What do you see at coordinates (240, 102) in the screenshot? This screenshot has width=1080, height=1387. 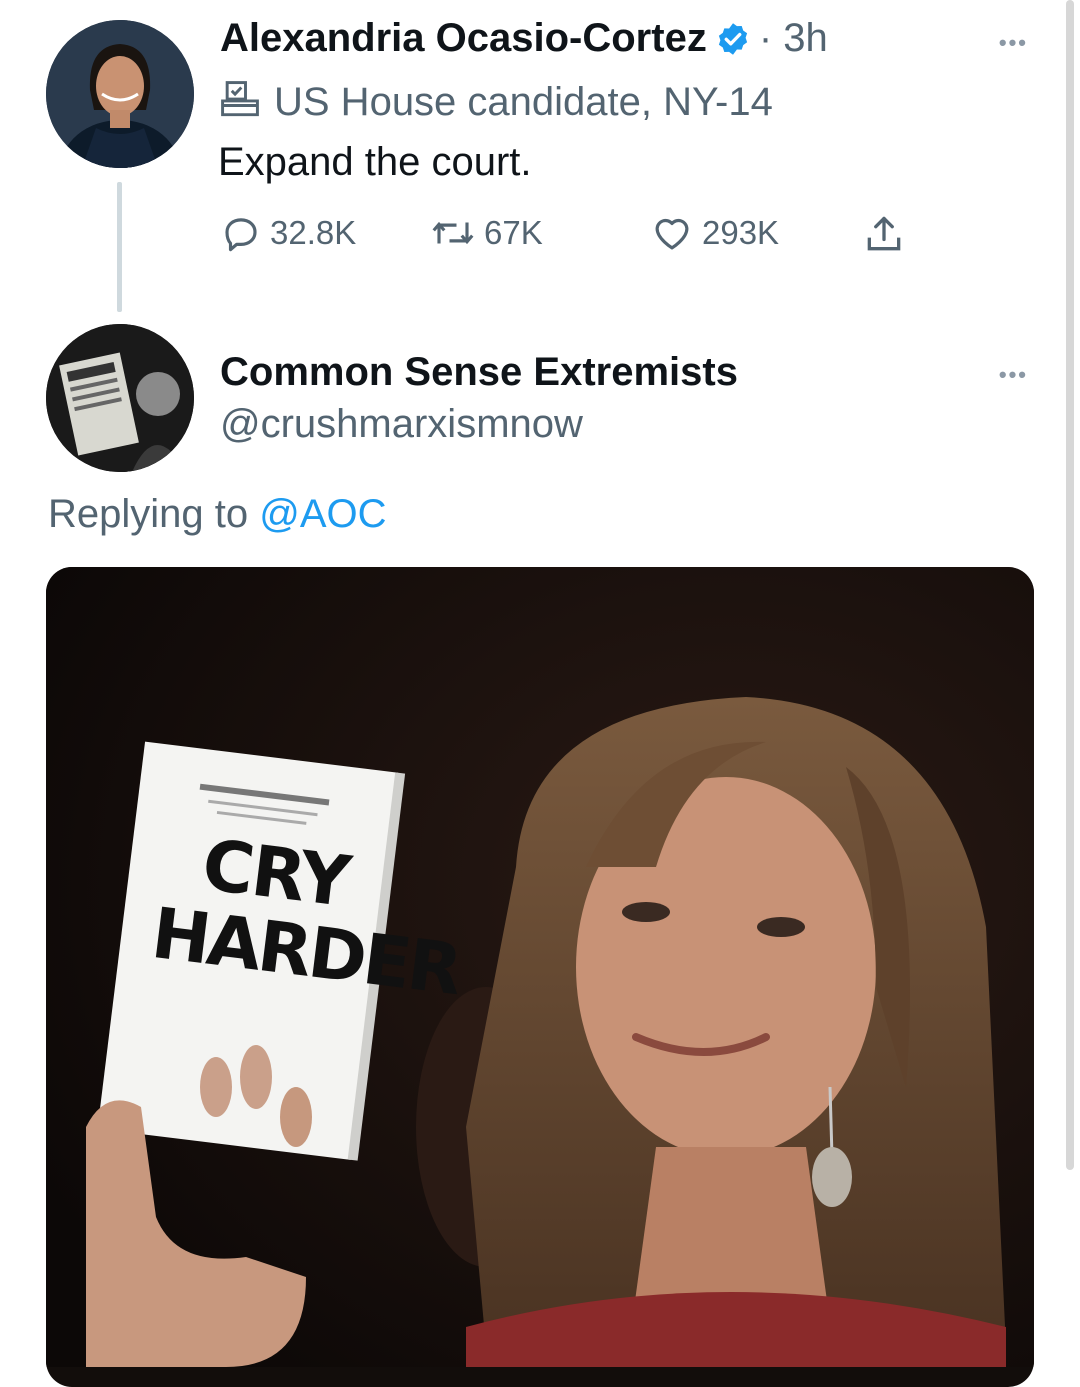 I see `ballot-box-icon` at bounding box center [240, 102].